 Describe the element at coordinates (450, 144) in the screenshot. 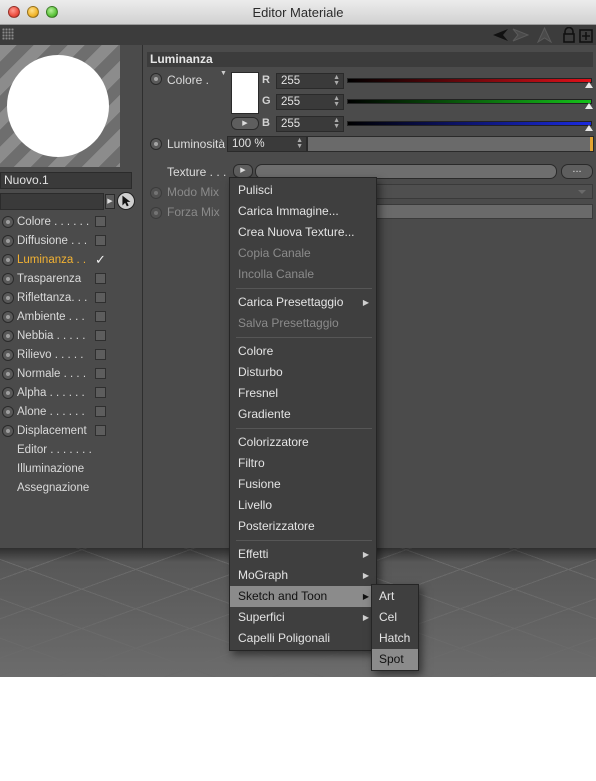

I see `luminosity-slider` at that location.